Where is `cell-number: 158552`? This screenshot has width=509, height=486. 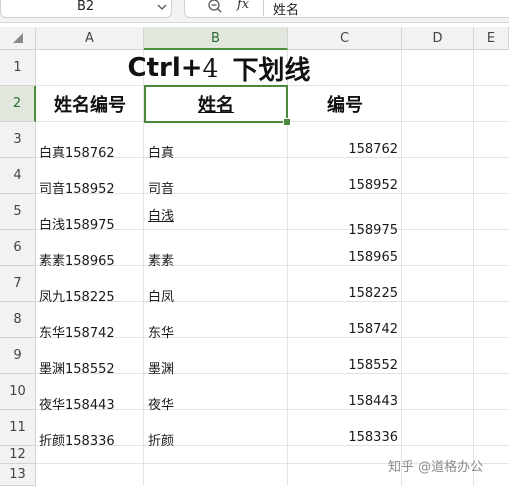 cell-number: 158552 is located at coordinates (343, 365).